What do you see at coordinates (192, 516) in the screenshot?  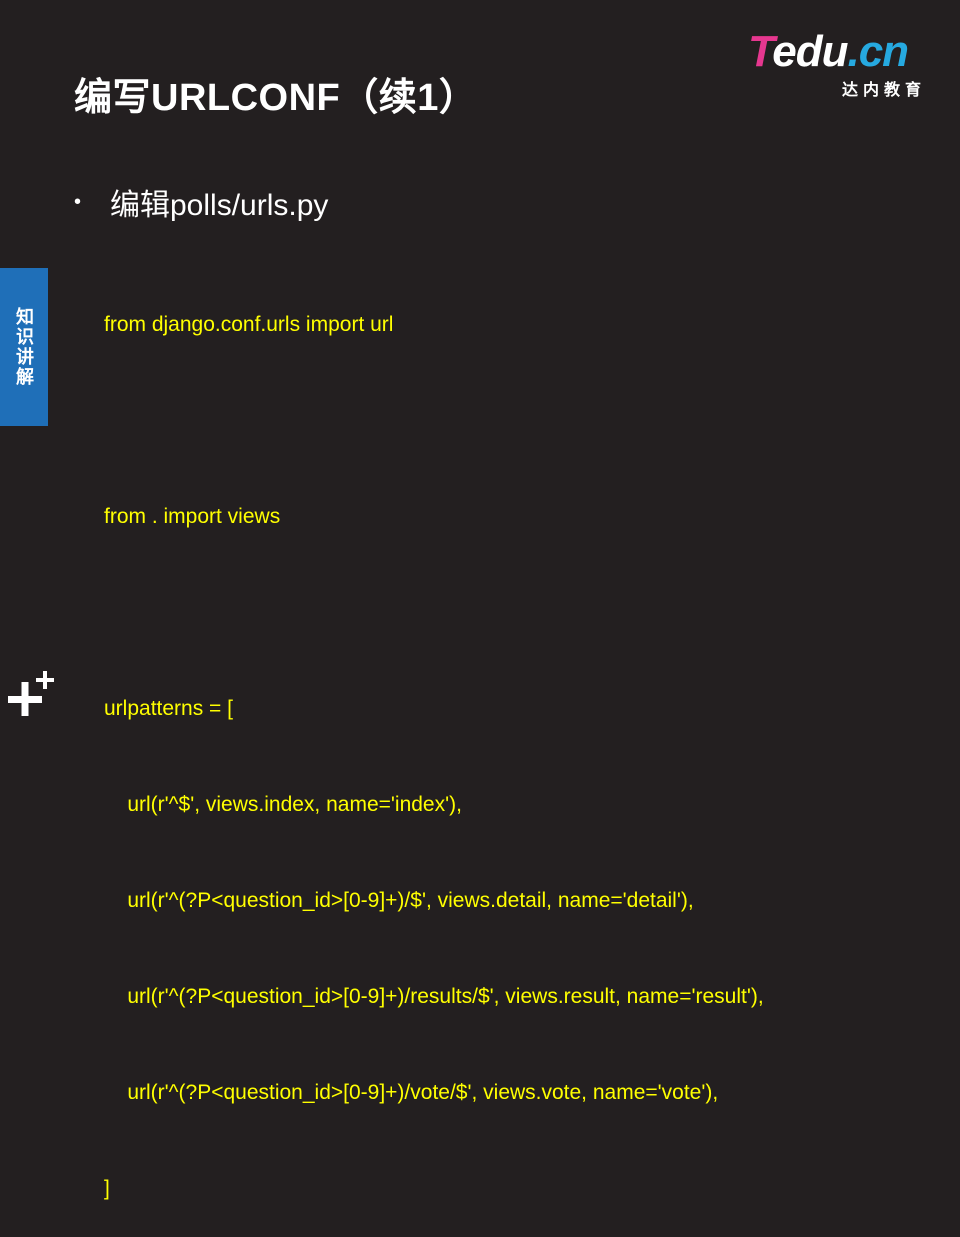 I see `code-line: from . import views` at bounding box center [192, 516].